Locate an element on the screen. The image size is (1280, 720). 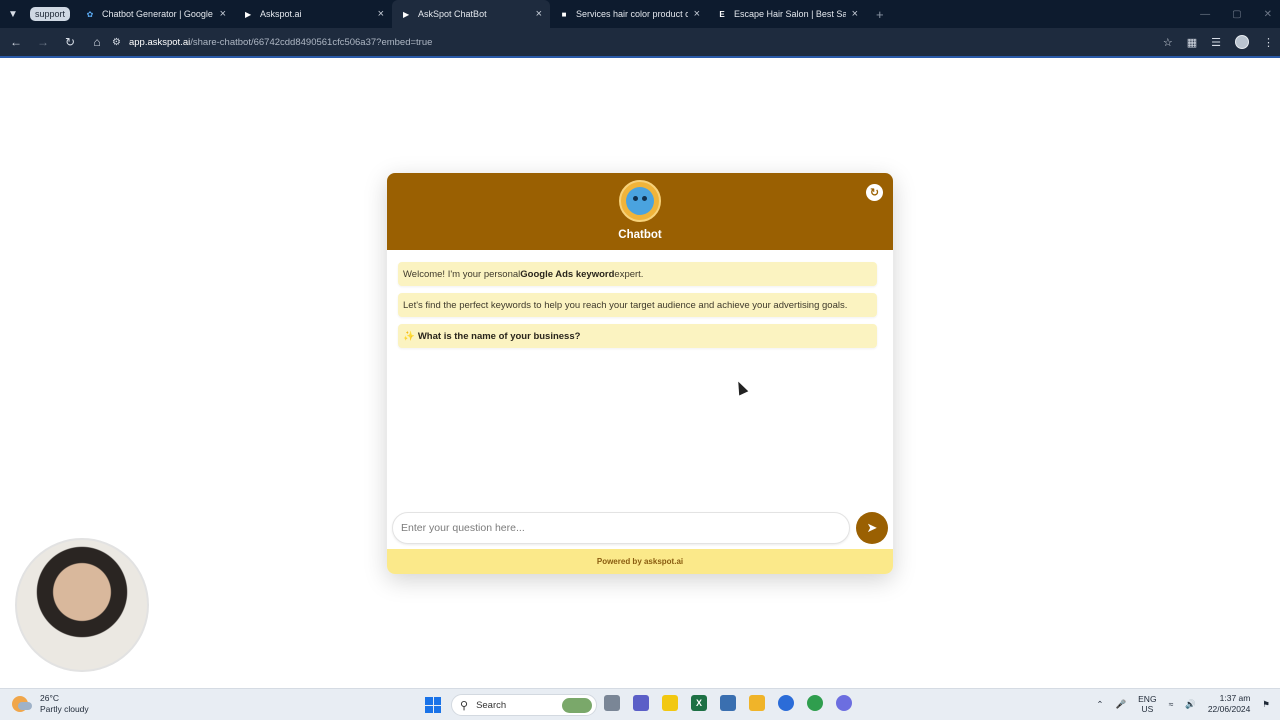
app-globe-icon is located at coordinates (786, 703).